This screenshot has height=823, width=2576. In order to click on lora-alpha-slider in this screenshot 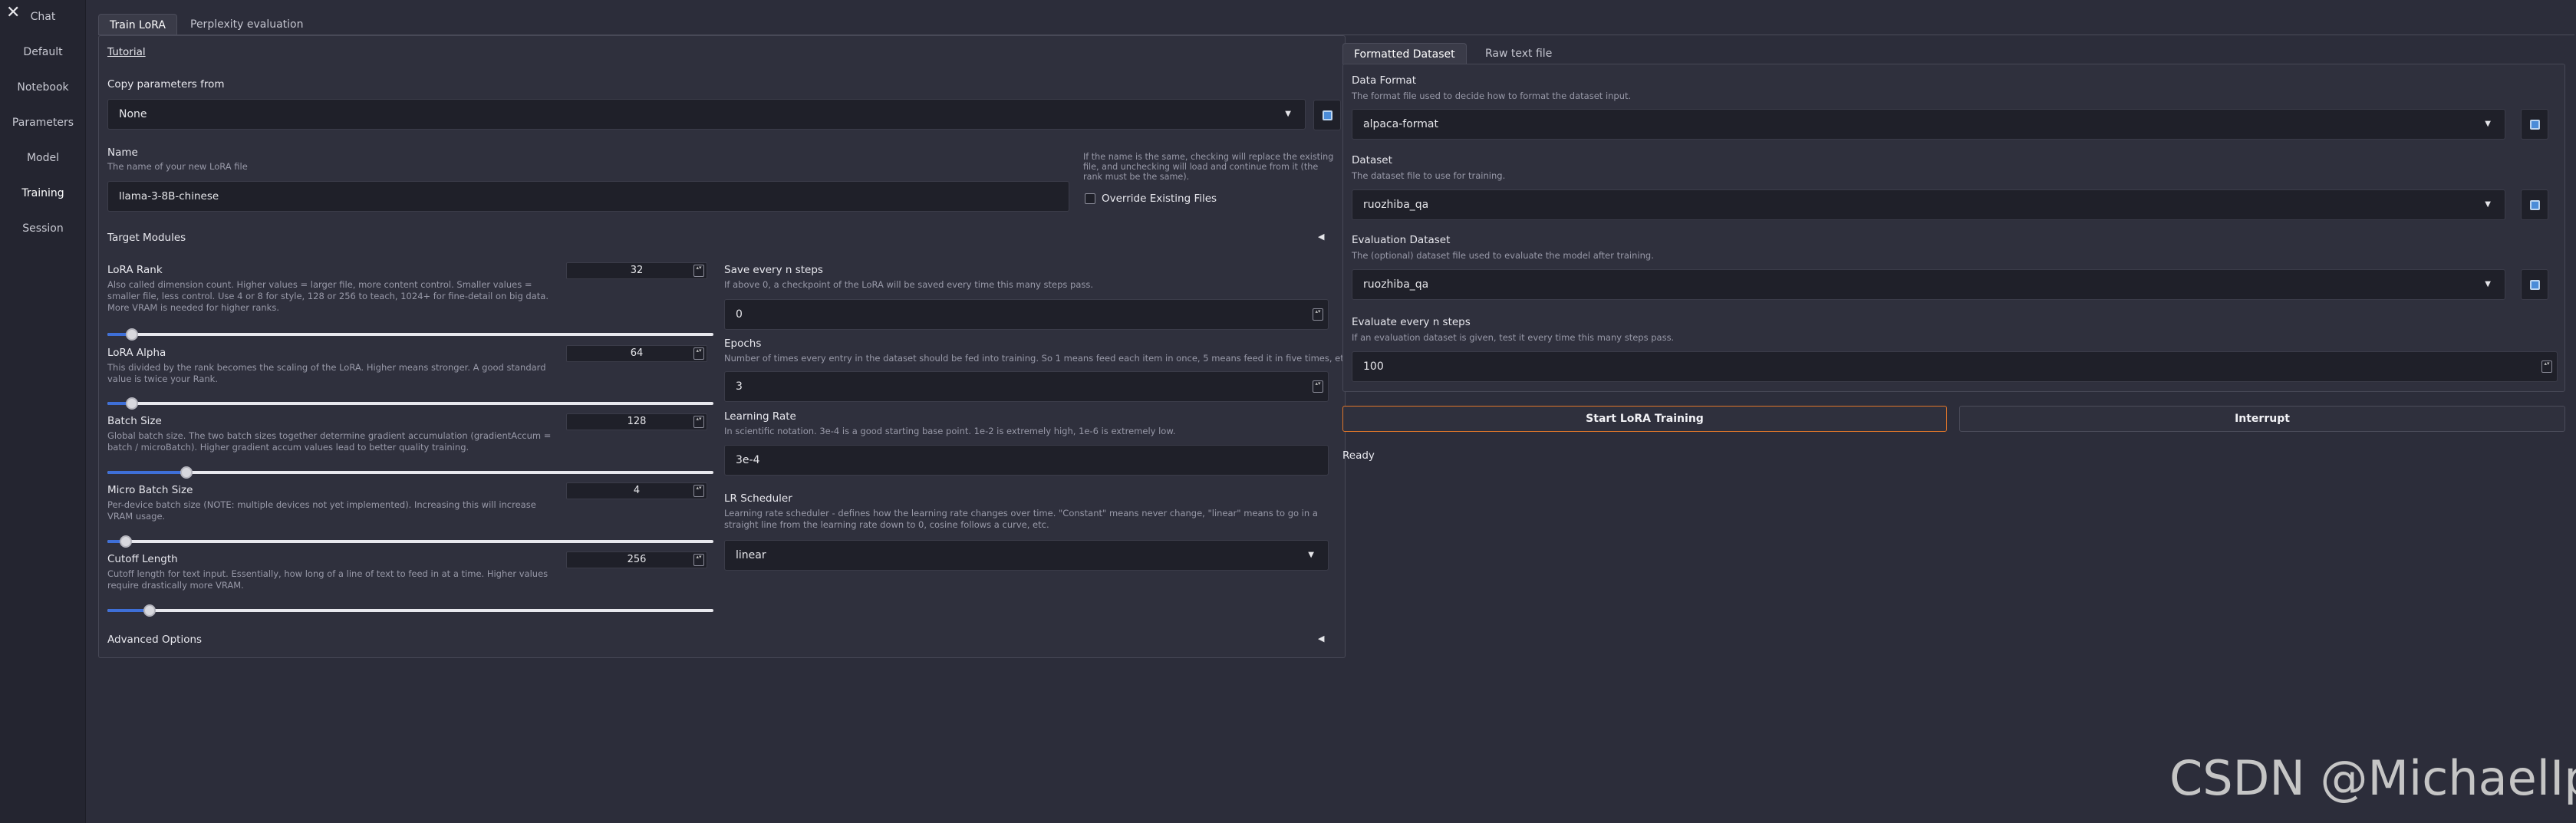, I will do `click(410, 404)`.